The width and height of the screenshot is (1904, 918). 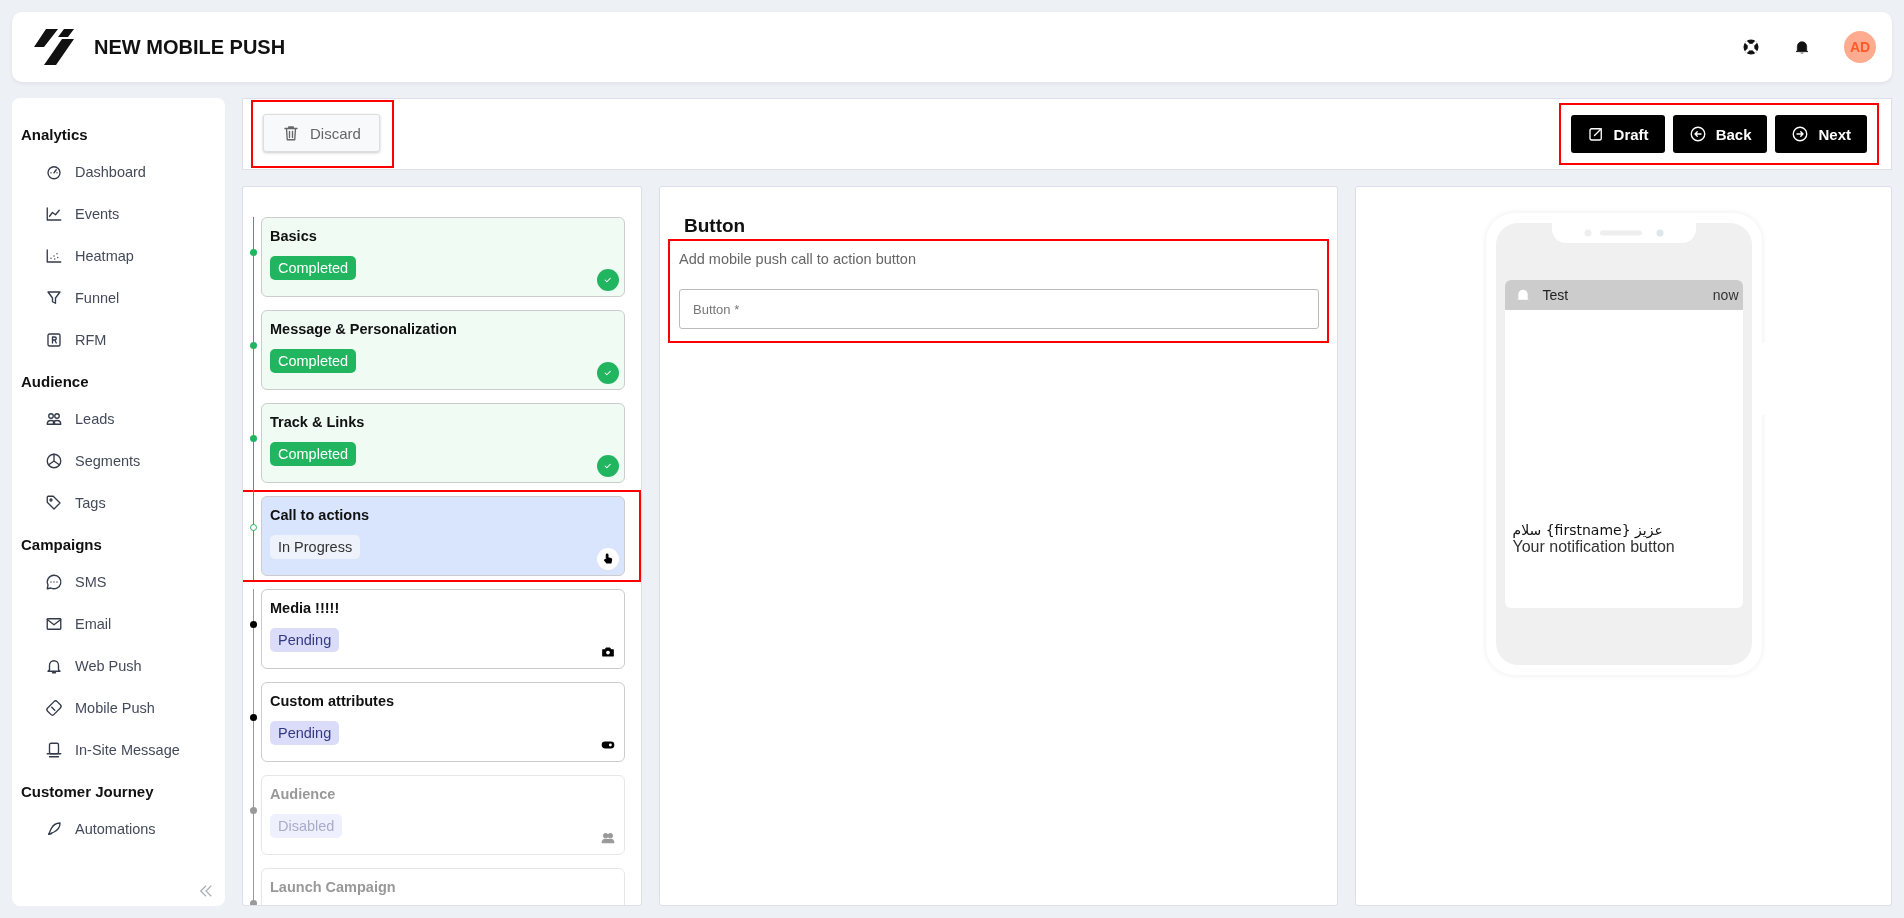 What do you see at coordinates (55, 135) in the screenshot?
I see `section-heading: Analytics` at bounding box center [55, 135].